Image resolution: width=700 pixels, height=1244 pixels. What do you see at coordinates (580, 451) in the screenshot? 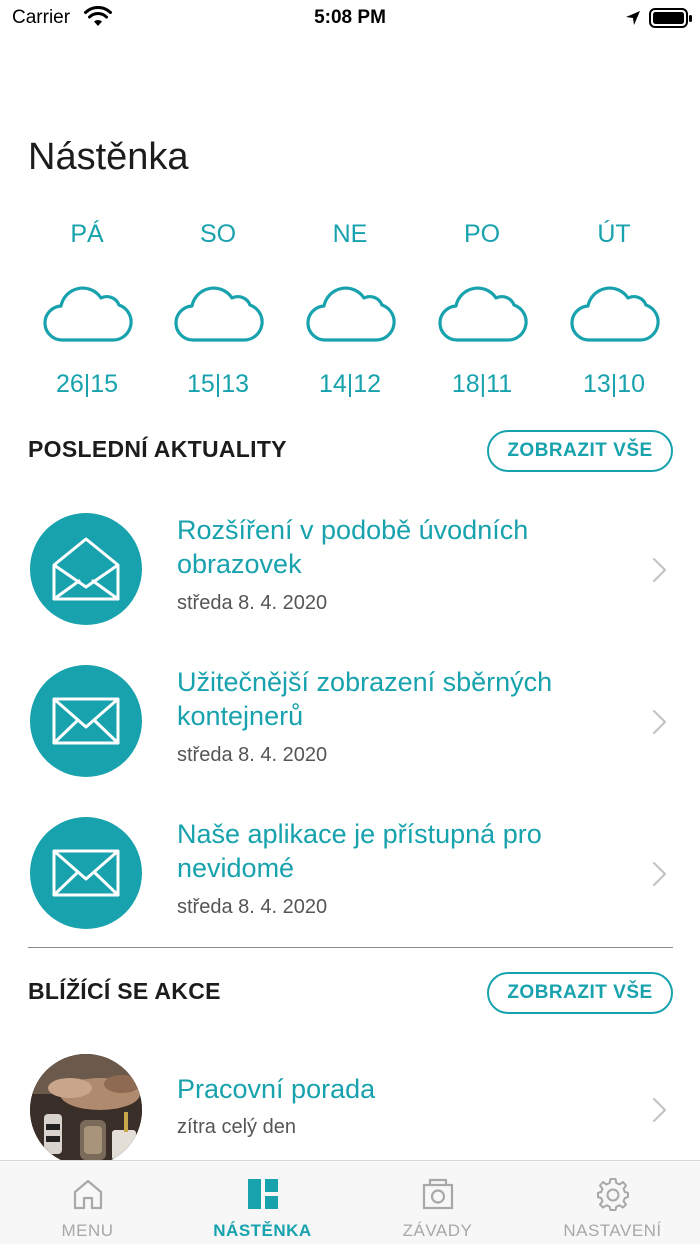
I see `news-show-all-button: ZOBRAZIT VŠE` at bounding box center [580, 451].